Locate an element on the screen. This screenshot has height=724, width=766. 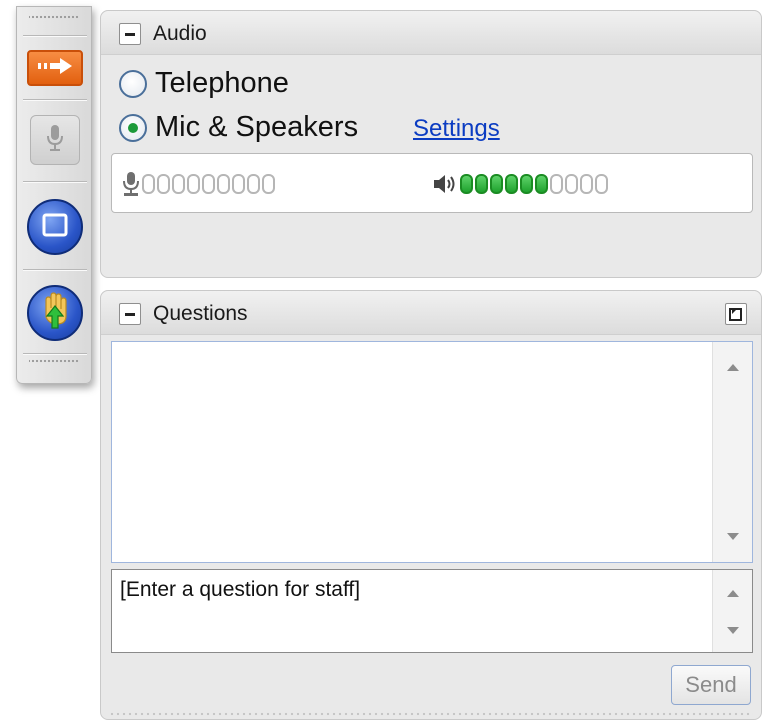
mic-speakers-option: Mic & Speakers is located at coordinates (238, 127).